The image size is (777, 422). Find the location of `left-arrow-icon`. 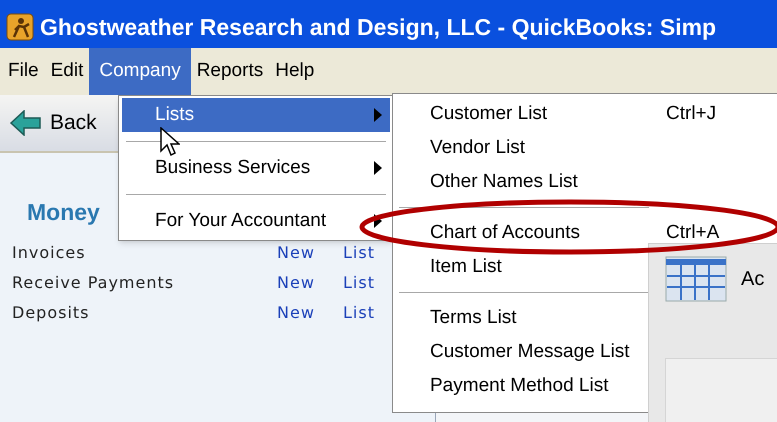

left-arrow-icon is located at coordinates (26, 123).